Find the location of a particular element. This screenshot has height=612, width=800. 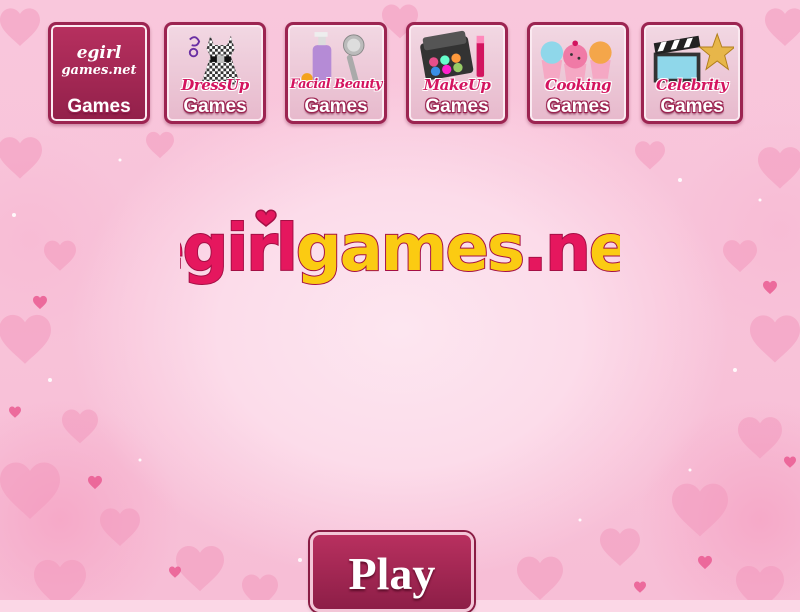

logo-text: egirlgames.net is located at coordinates (400, 249).